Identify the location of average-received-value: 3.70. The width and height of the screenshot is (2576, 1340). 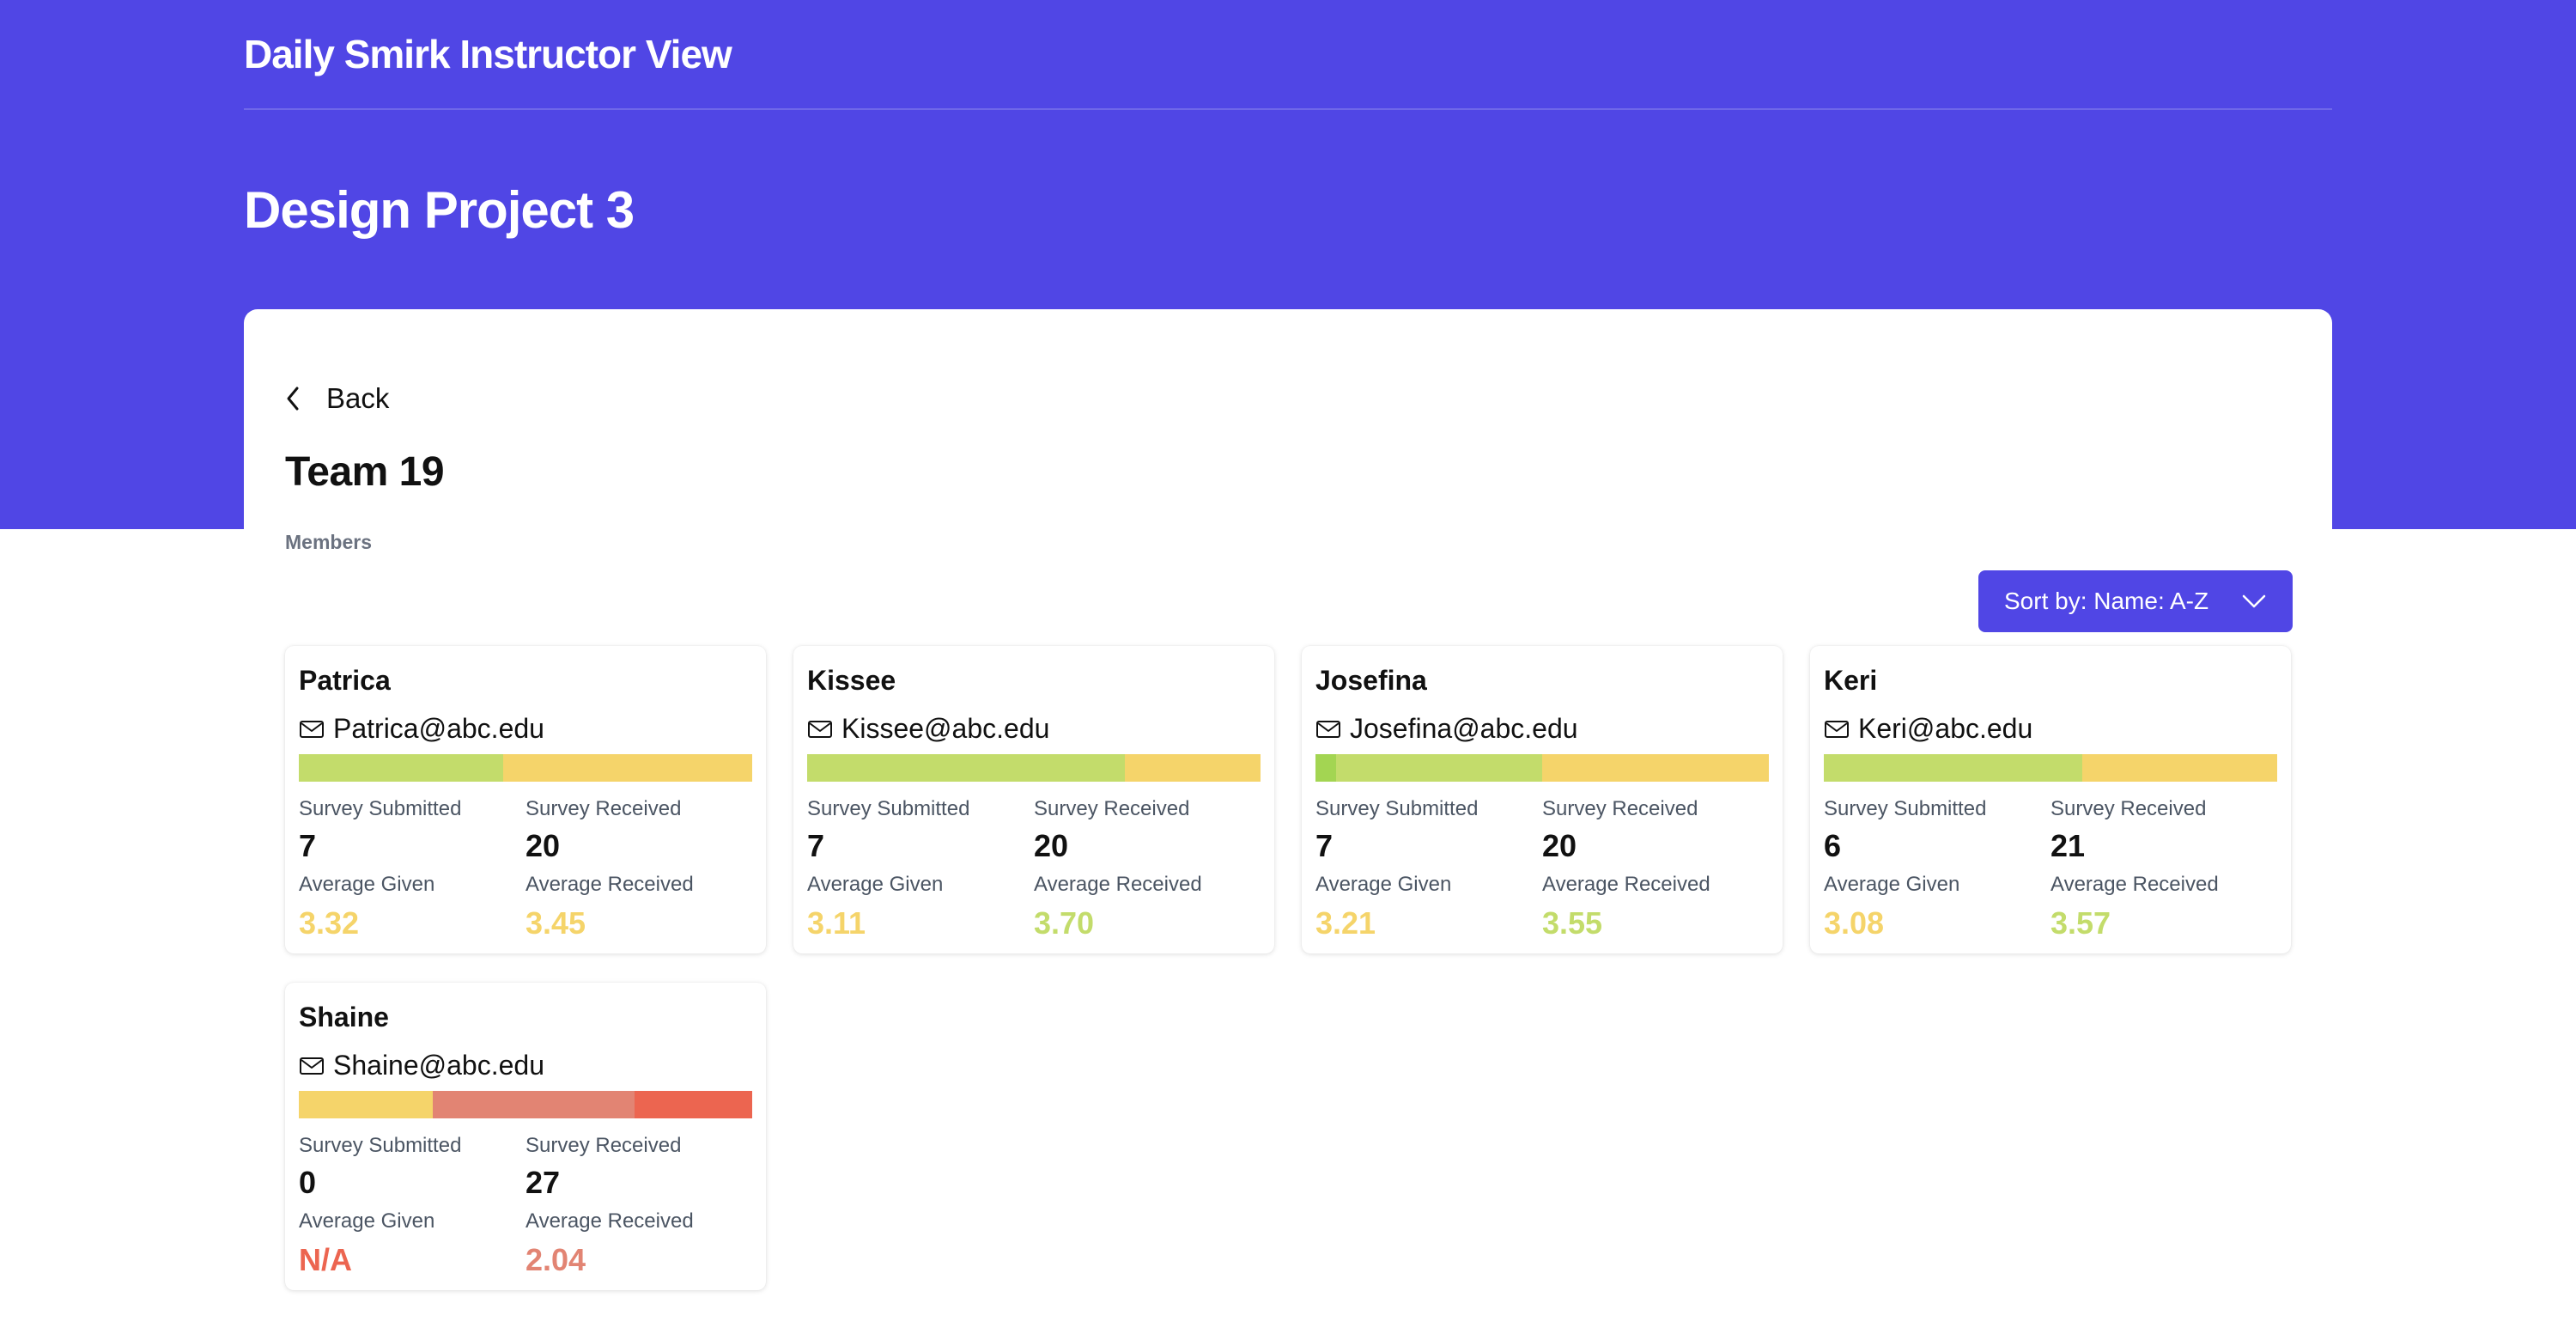
(1064, 923).